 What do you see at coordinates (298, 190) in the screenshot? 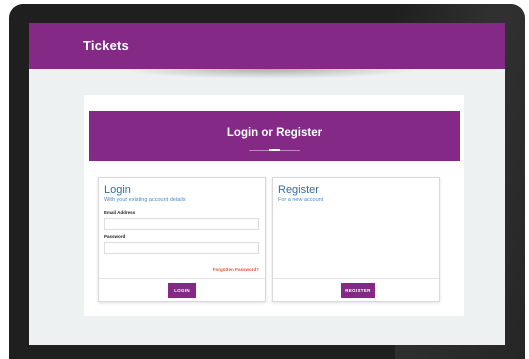
I see `register-title: Register` at bounding box center [298, 190].